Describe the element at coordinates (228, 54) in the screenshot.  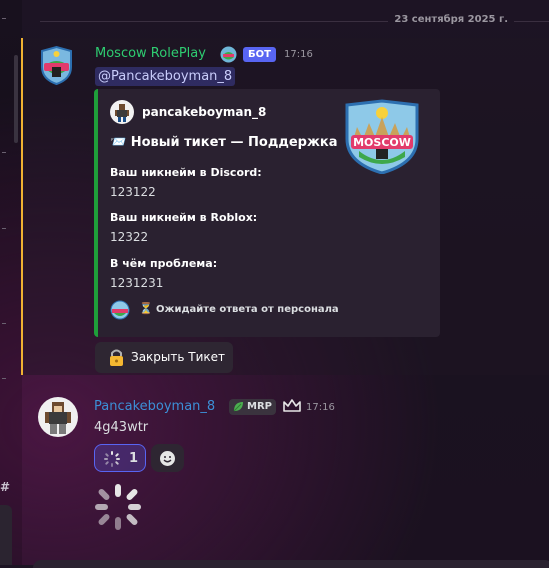
I see `robot-icon` at that location.